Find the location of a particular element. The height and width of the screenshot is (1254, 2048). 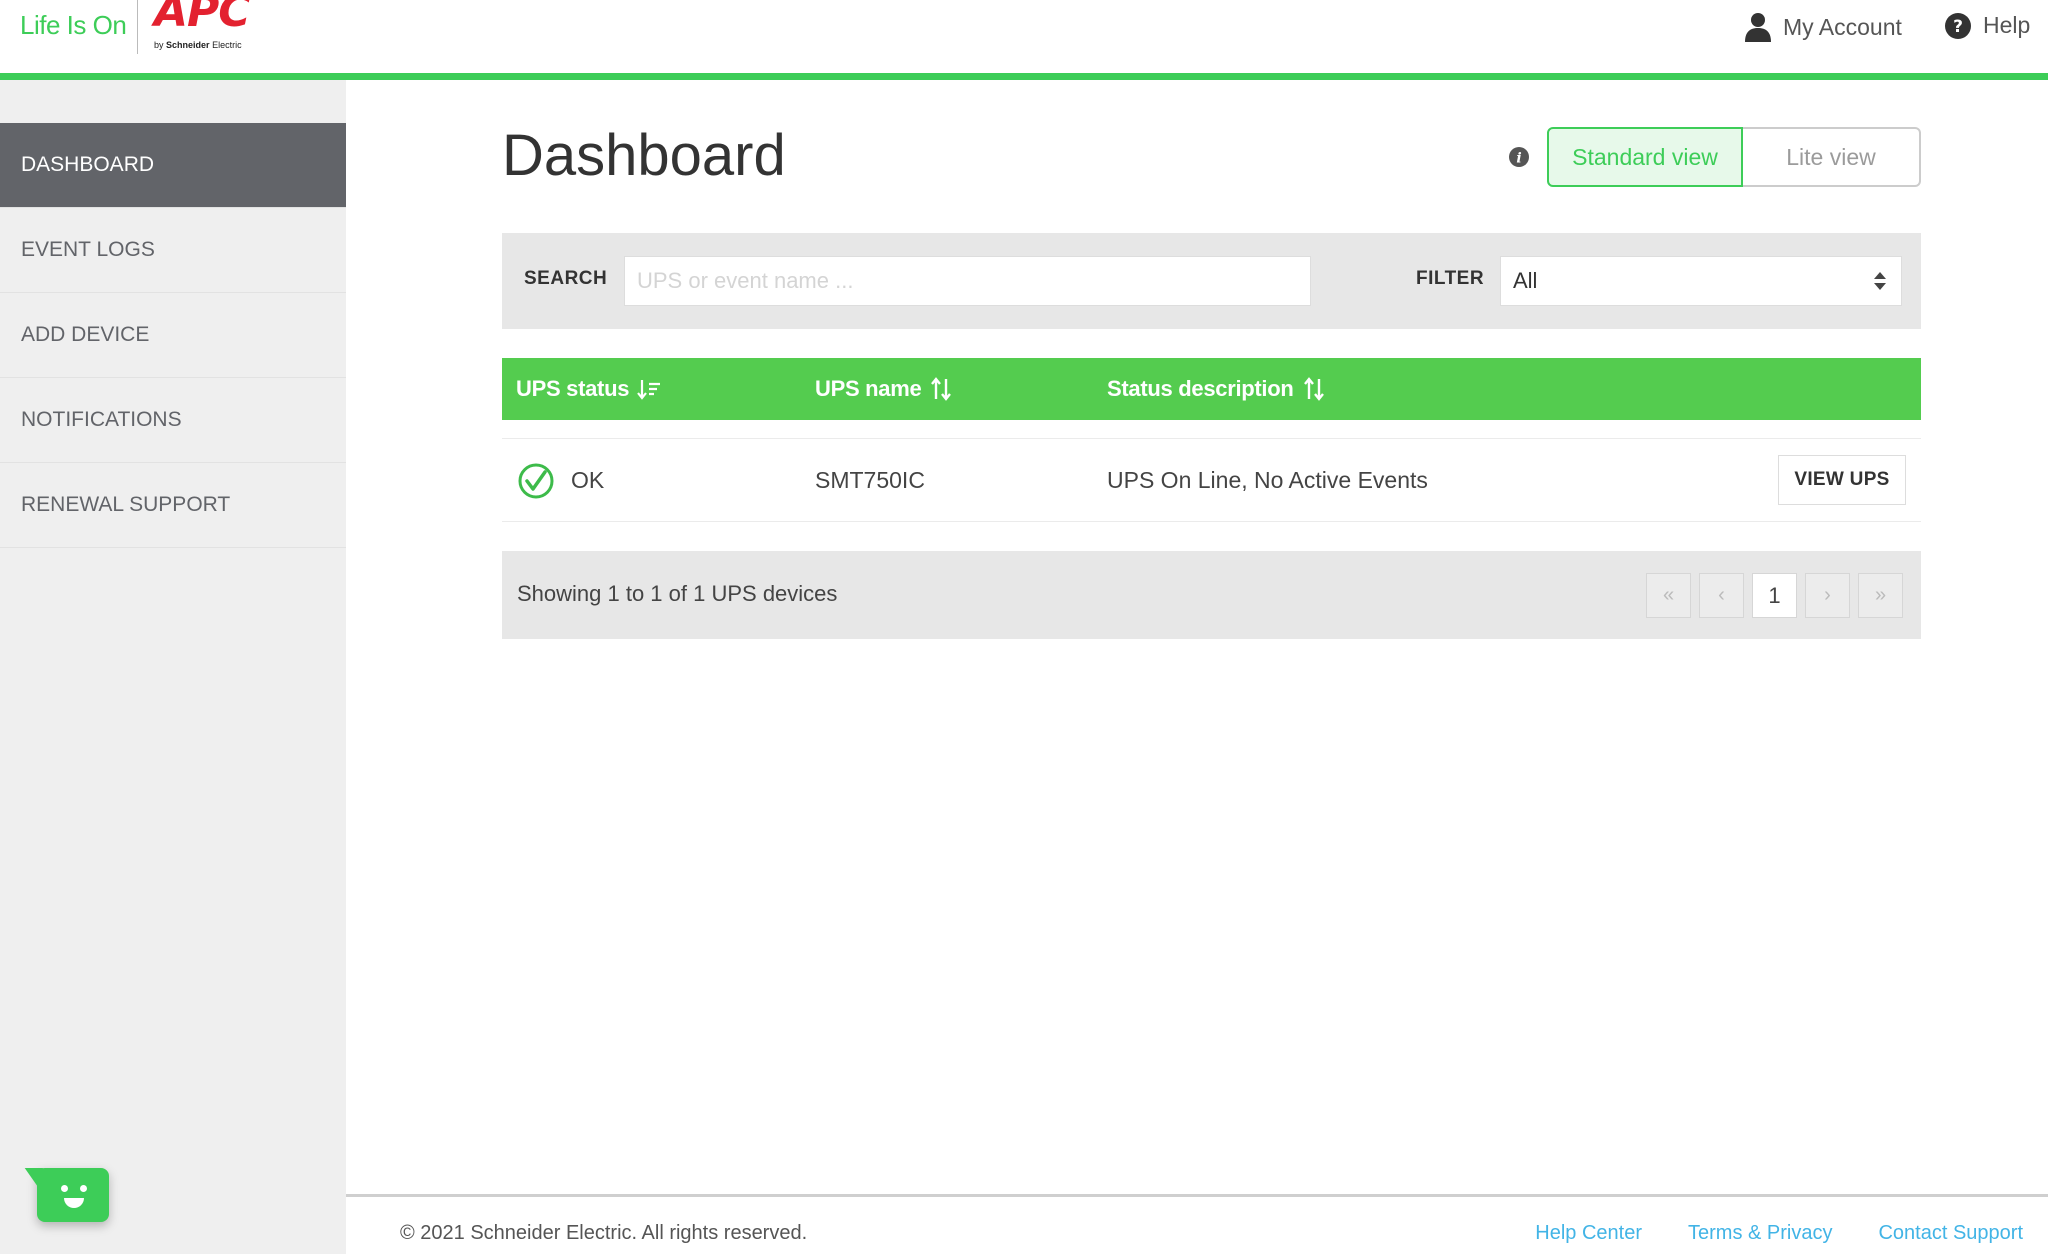

pagination-summary: Showing 1 to 1 of 1 UPS devices is located at coordinates (677, 593).